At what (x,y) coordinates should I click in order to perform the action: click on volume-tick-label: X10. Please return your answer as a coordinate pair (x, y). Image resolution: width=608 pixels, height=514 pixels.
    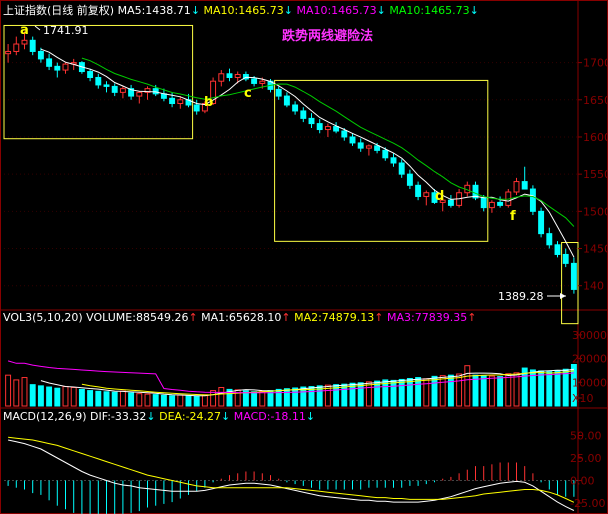
    Looking at the image, I should click on (583, 398).